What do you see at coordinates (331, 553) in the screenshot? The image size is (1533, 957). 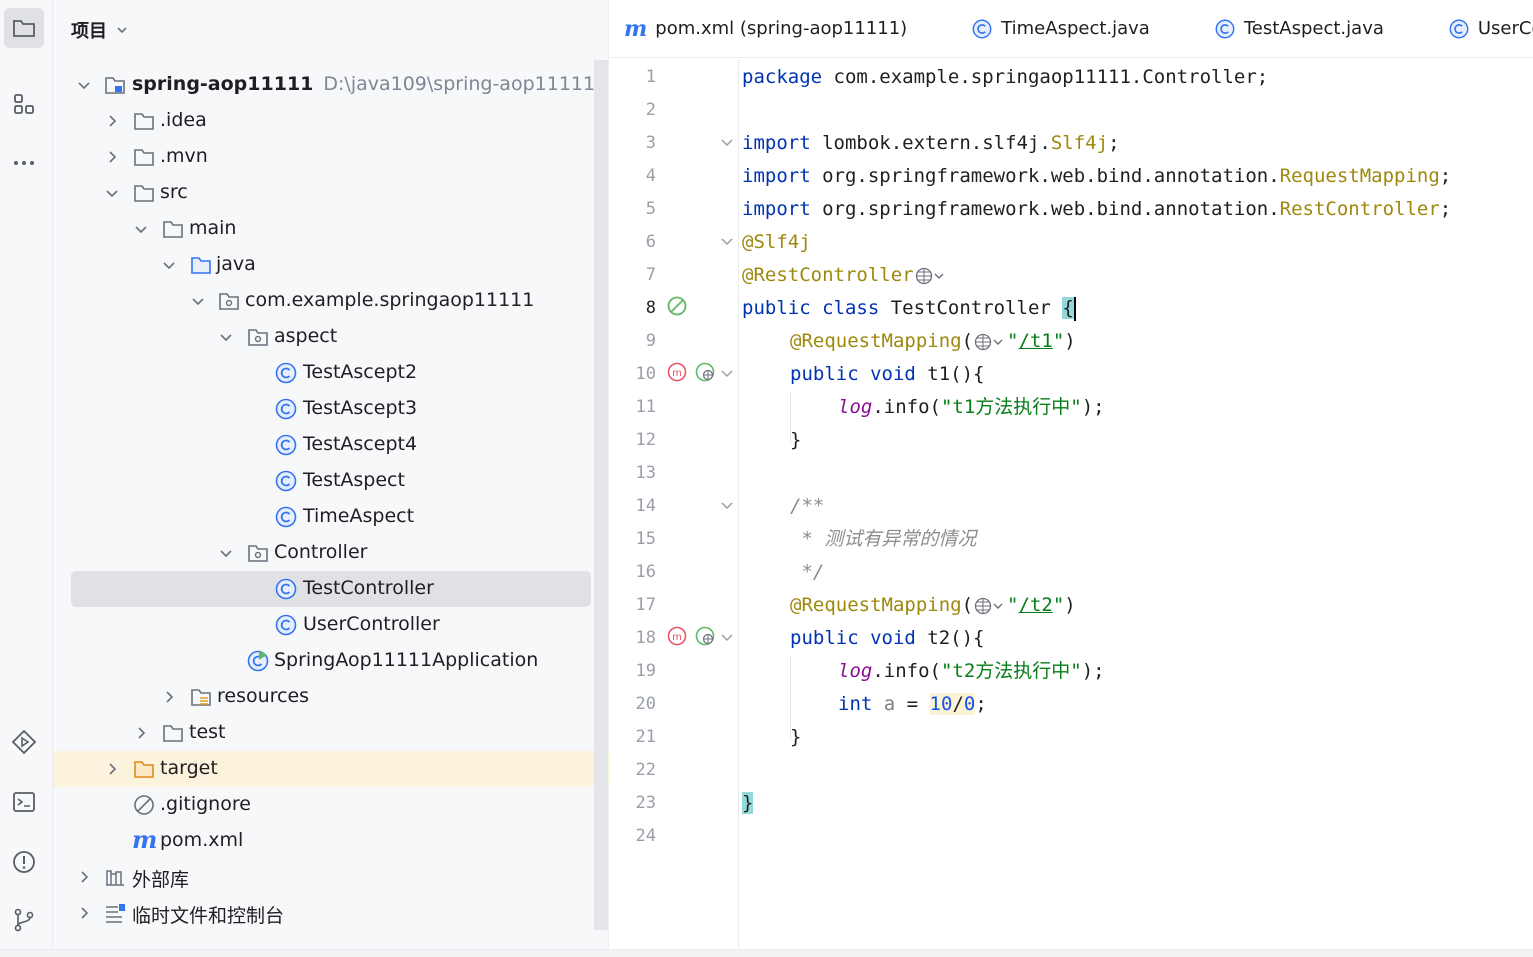 I see `tree-item-controller-package: Controller` at bounding box center [331, 553].